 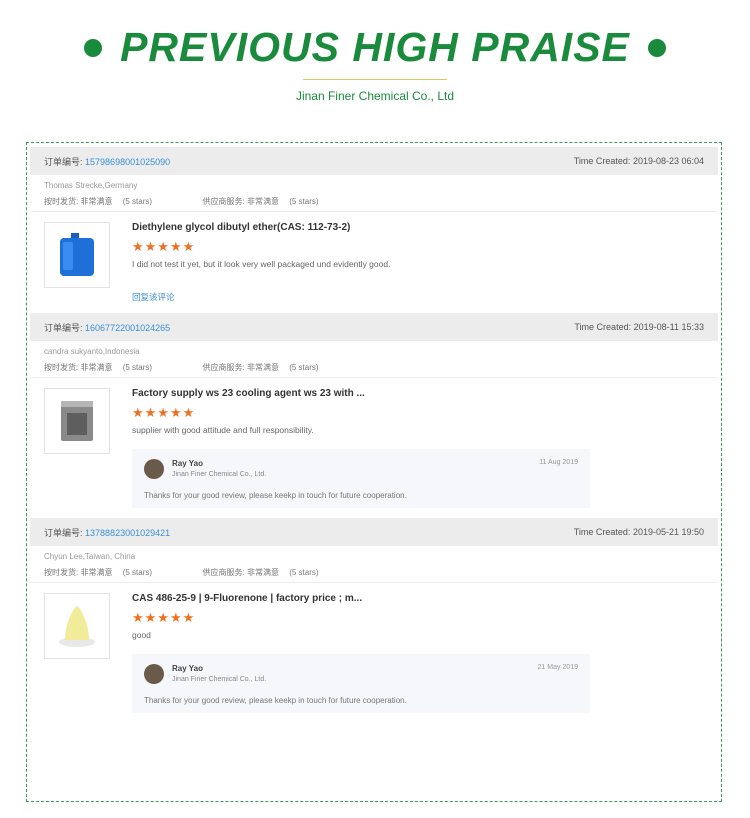 I want to click on time-created-value: 2019-08-11 15:33, so click(x=668, y=327).